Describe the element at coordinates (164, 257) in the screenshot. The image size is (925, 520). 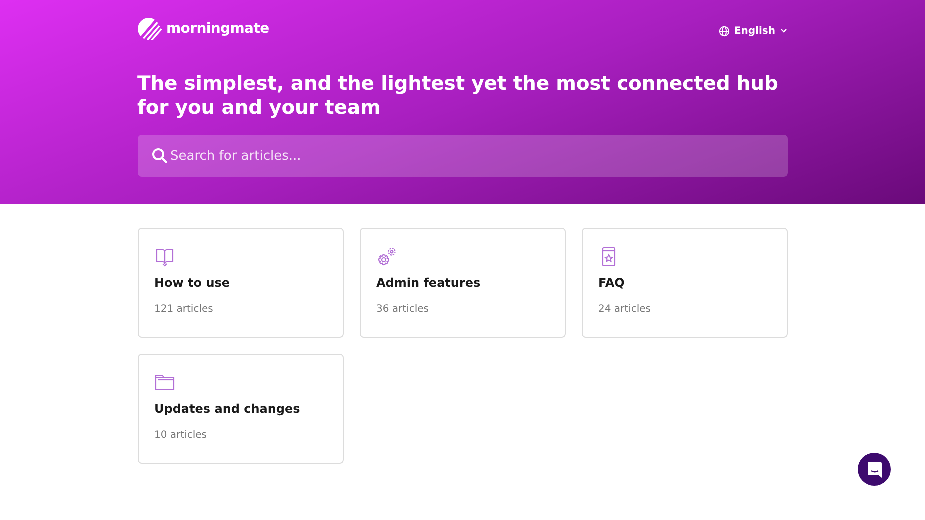
I see `book-icon` at that location.